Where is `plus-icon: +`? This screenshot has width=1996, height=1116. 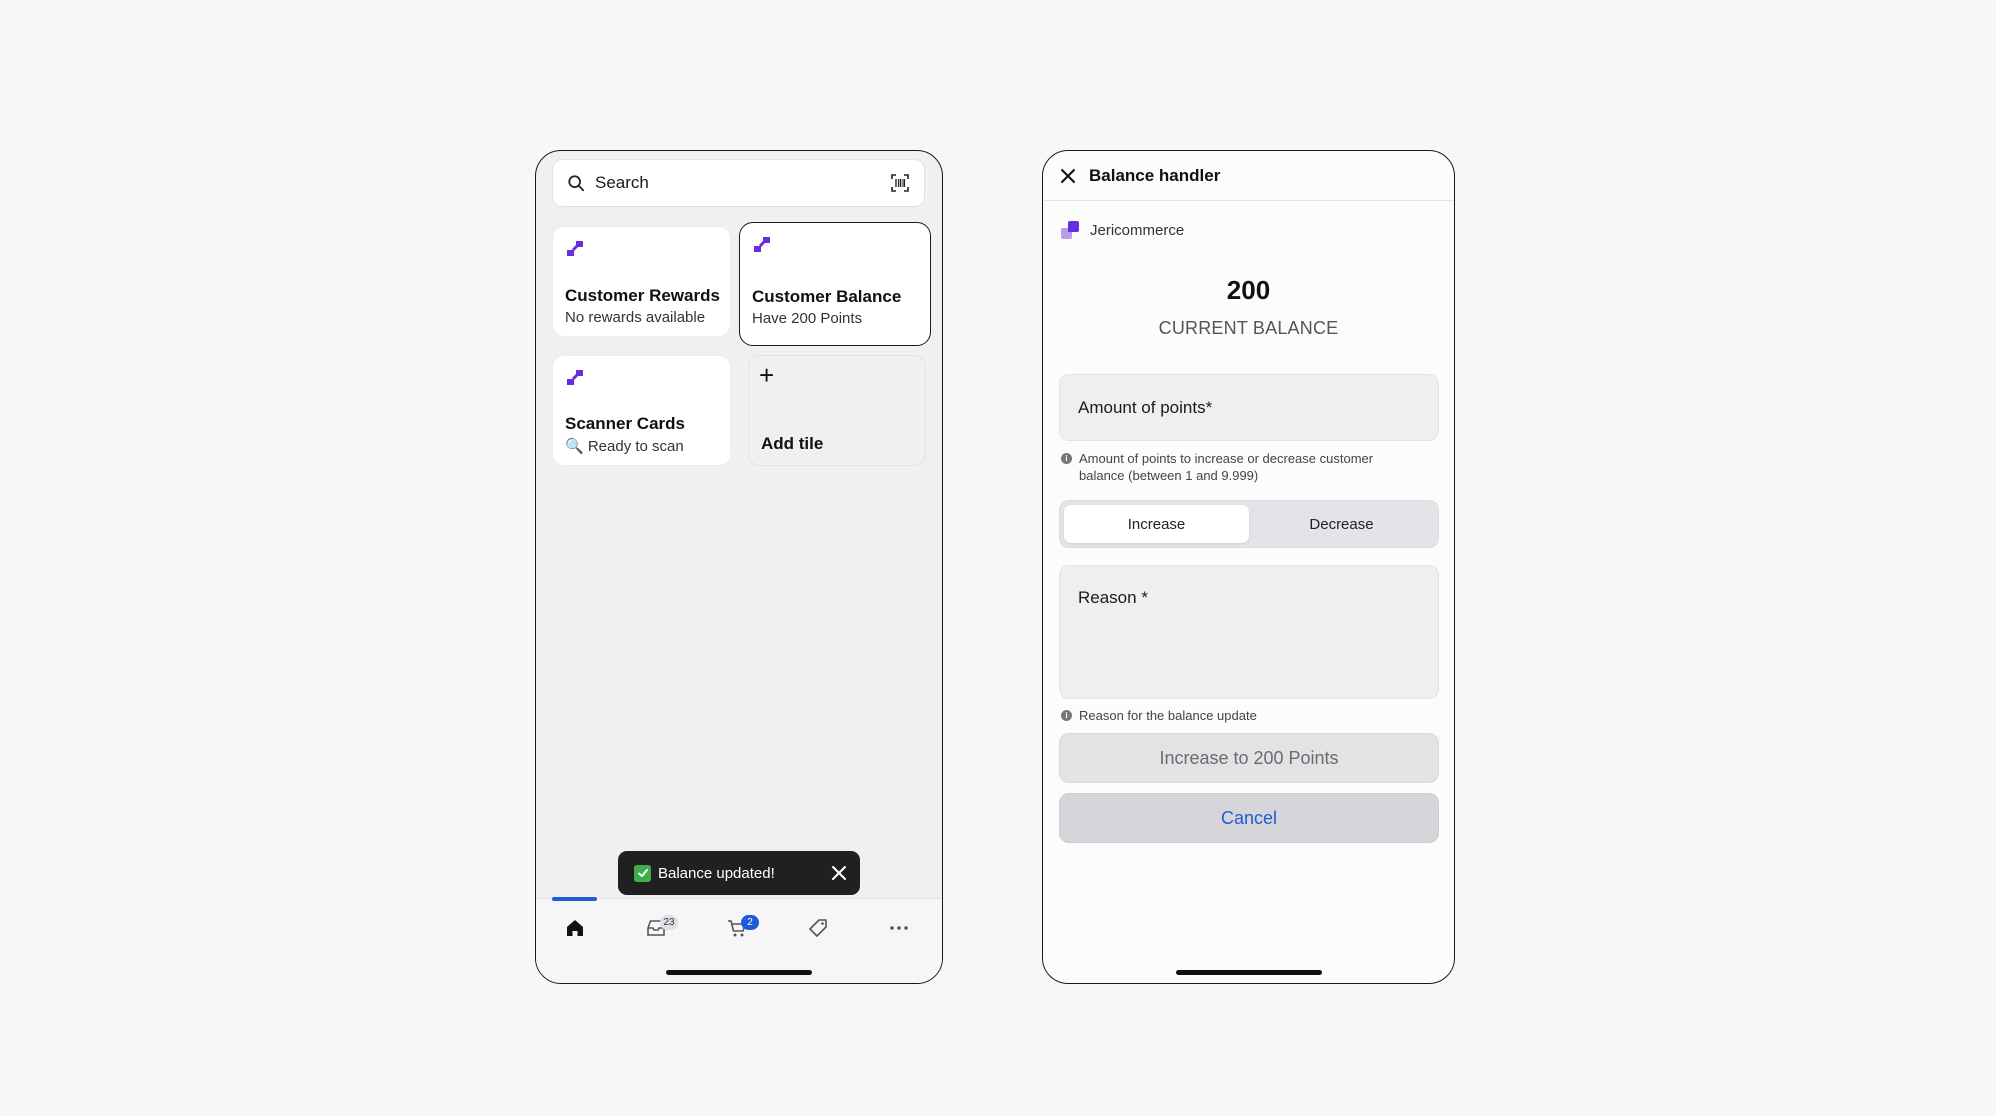
plus-icon: + is located at coordinates (767, 375).